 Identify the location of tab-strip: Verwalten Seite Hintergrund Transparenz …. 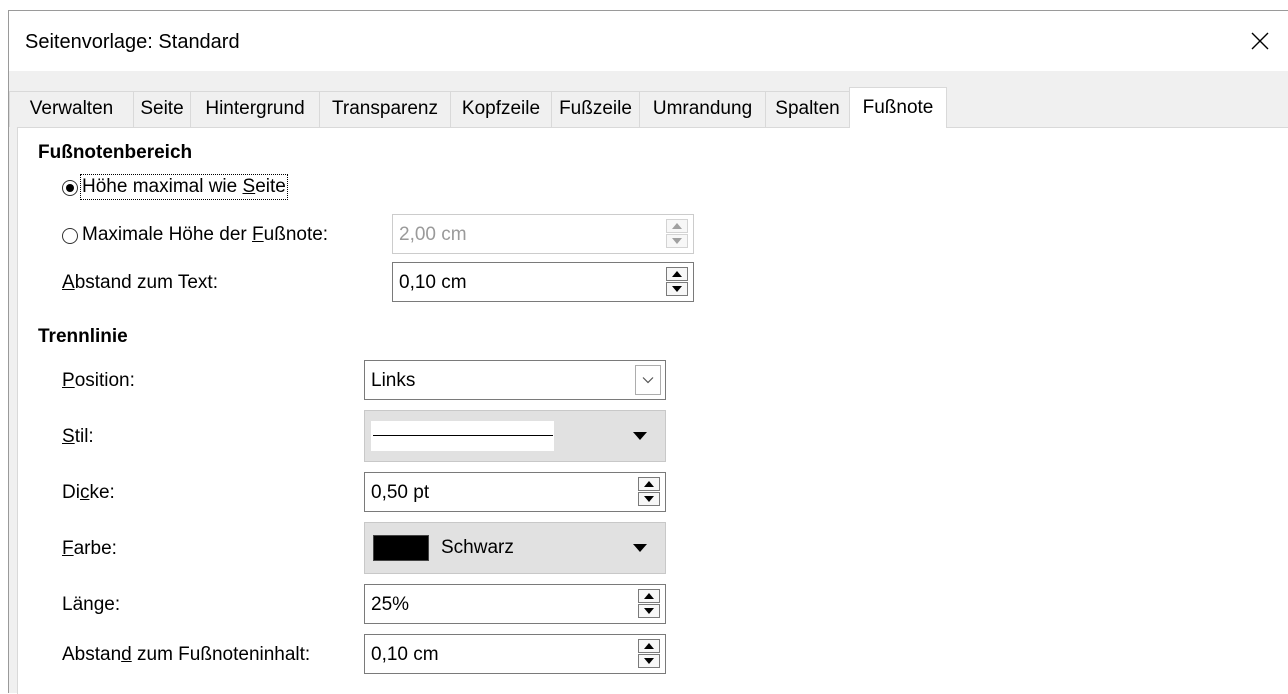
(648, 107).